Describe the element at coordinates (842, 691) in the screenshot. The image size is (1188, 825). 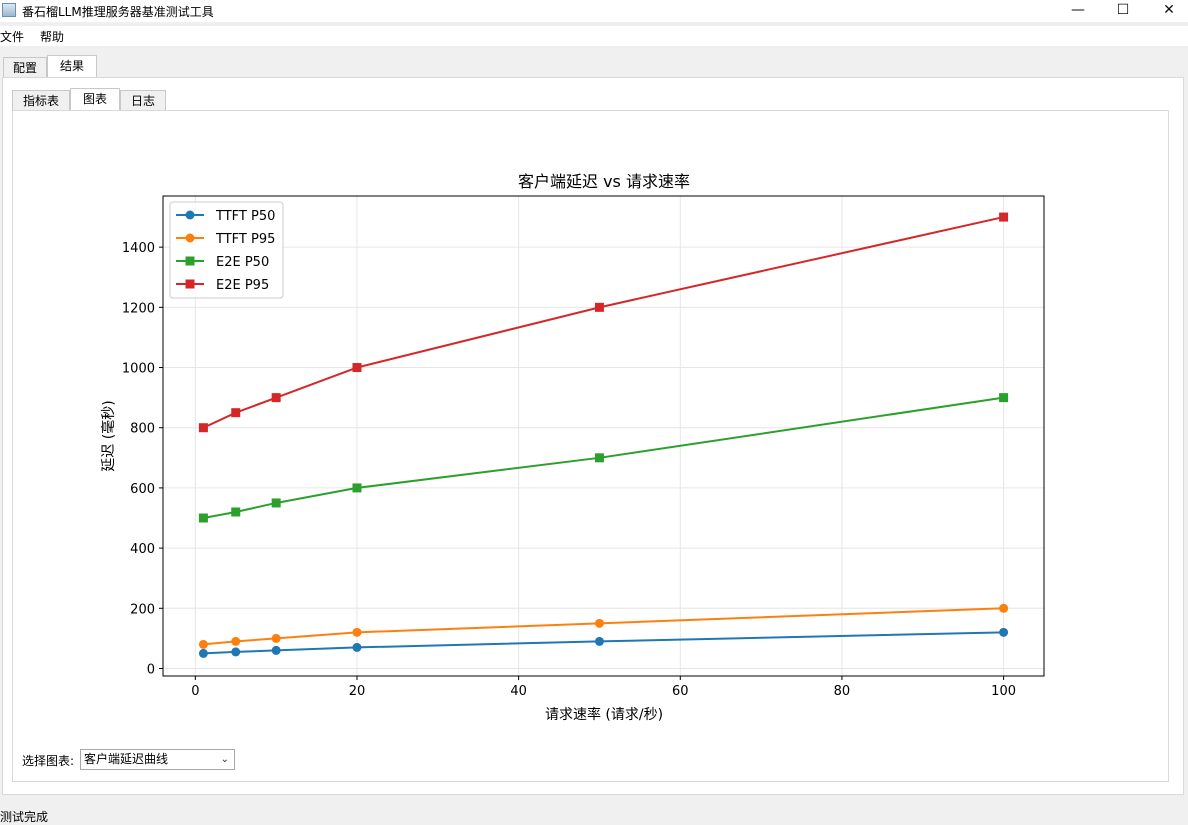
I see `x-tick-label: 80` at that location.